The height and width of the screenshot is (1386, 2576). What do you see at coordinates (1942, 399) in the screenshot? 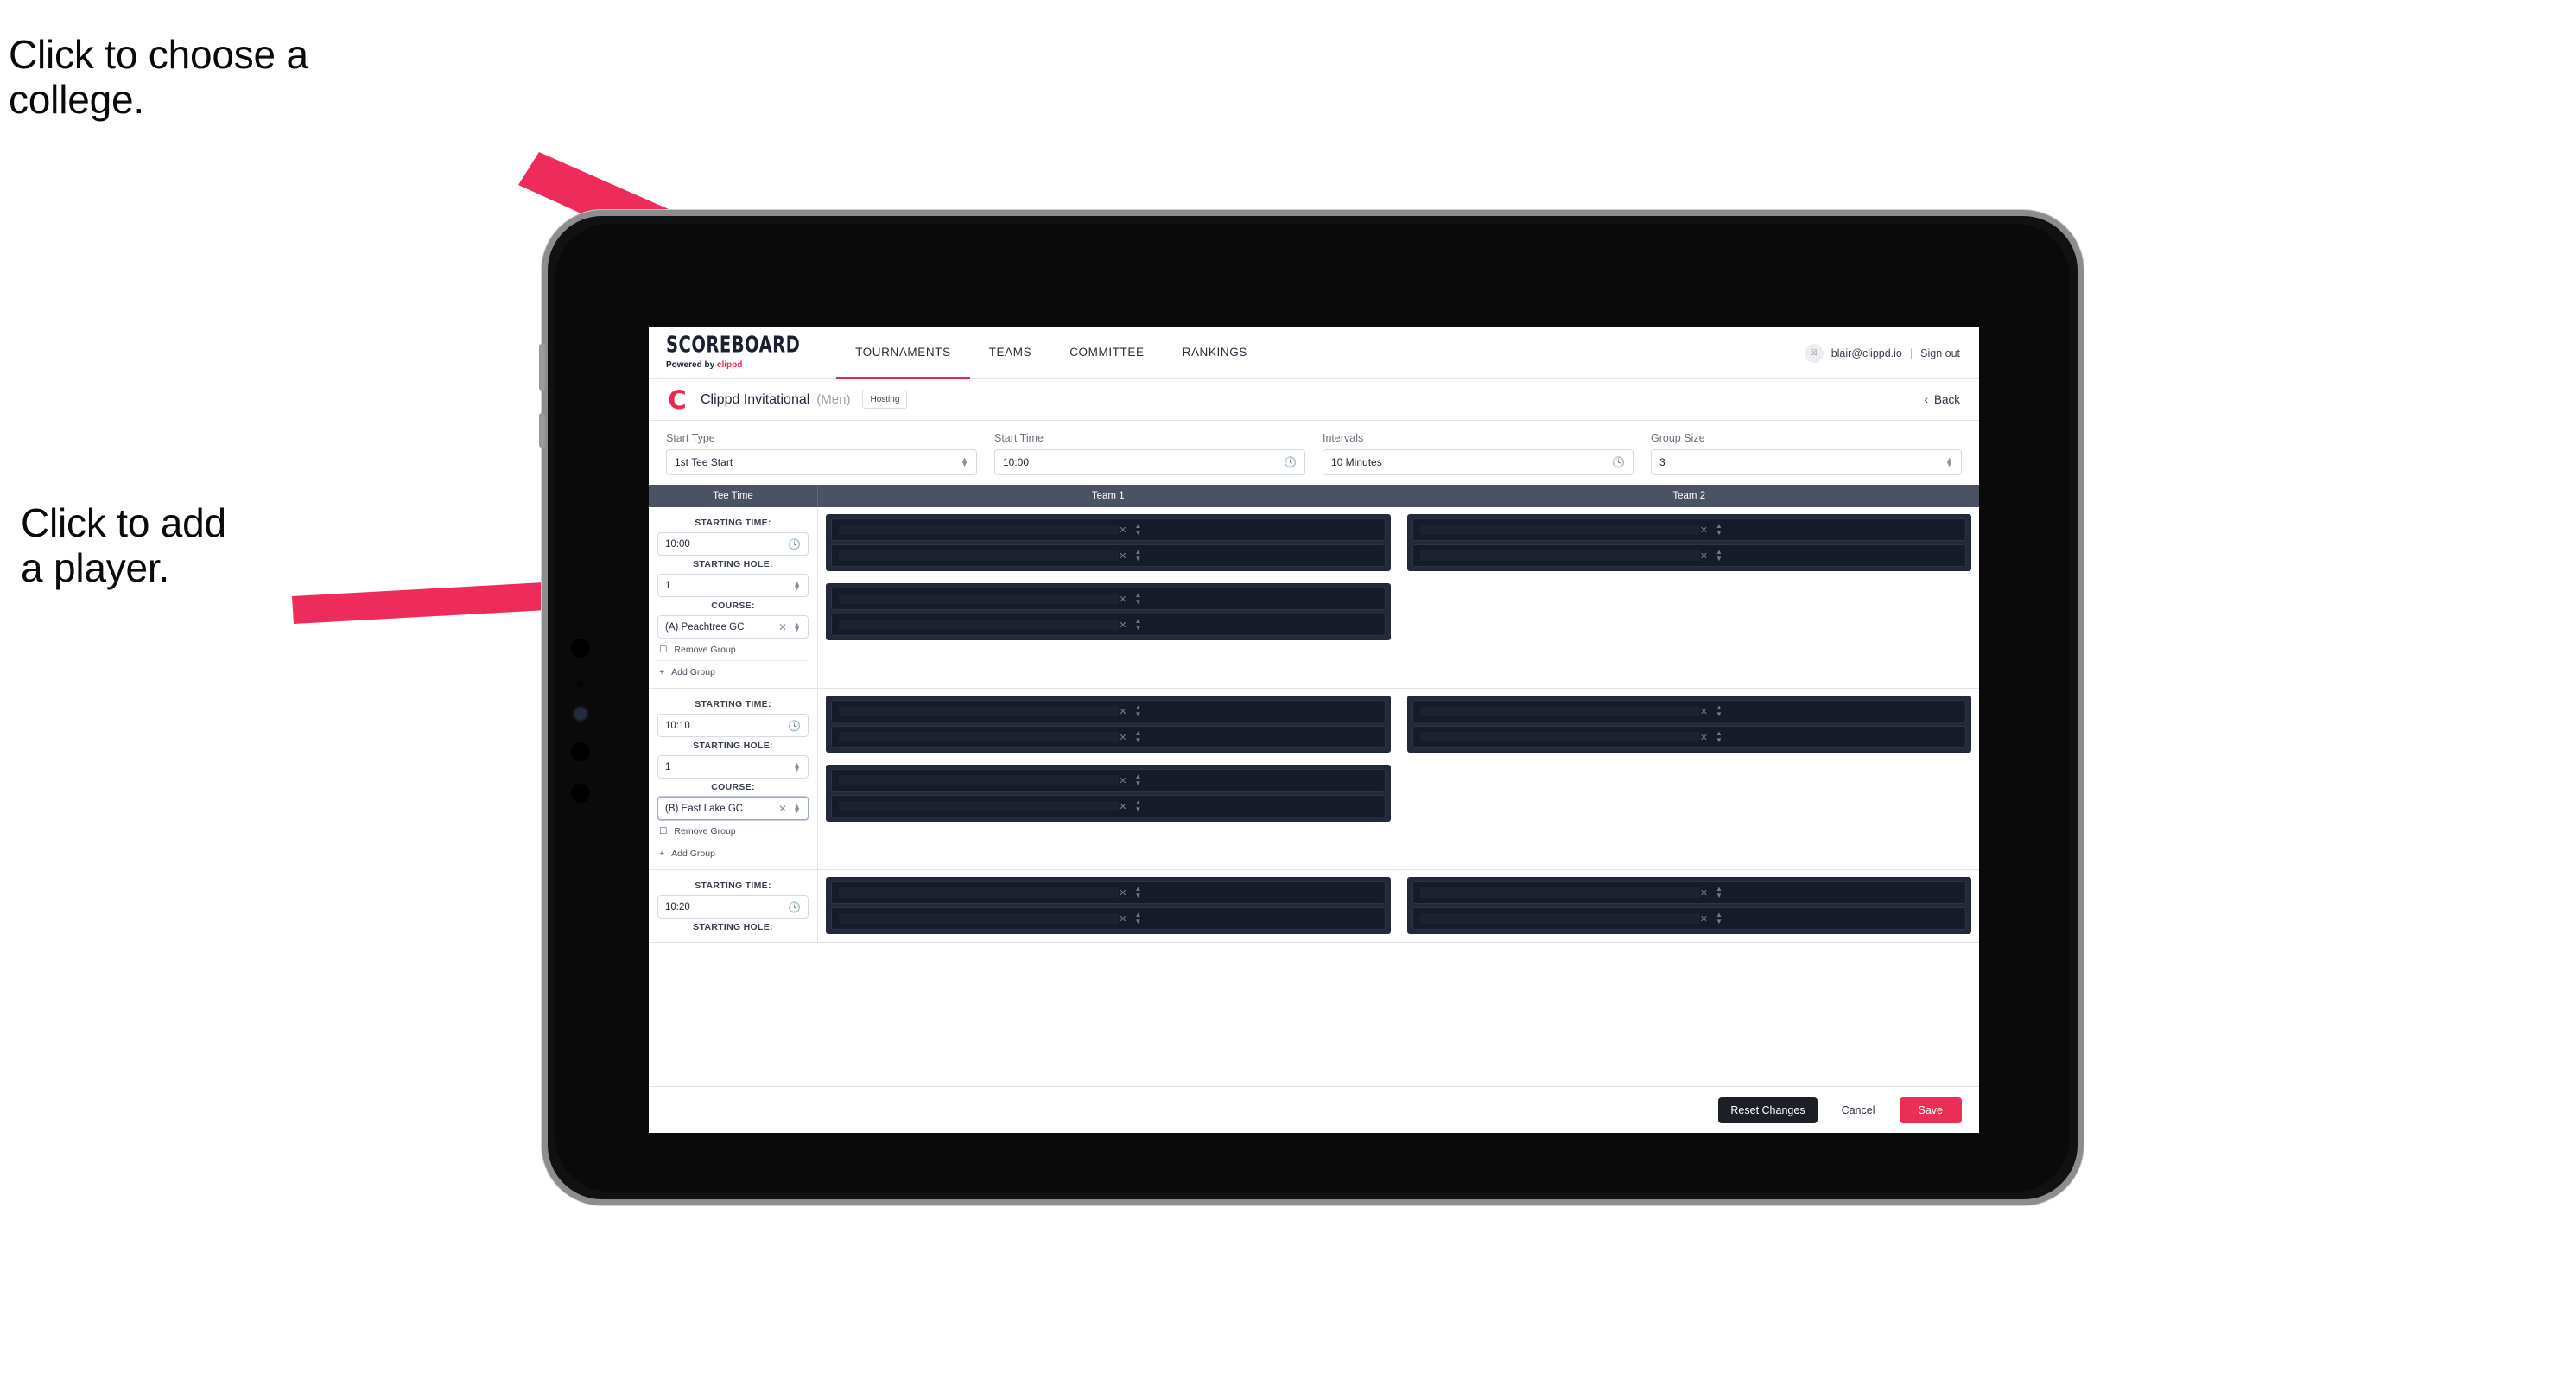
I see `back-button: ‹ Back` at bounding box center [1942, 399].